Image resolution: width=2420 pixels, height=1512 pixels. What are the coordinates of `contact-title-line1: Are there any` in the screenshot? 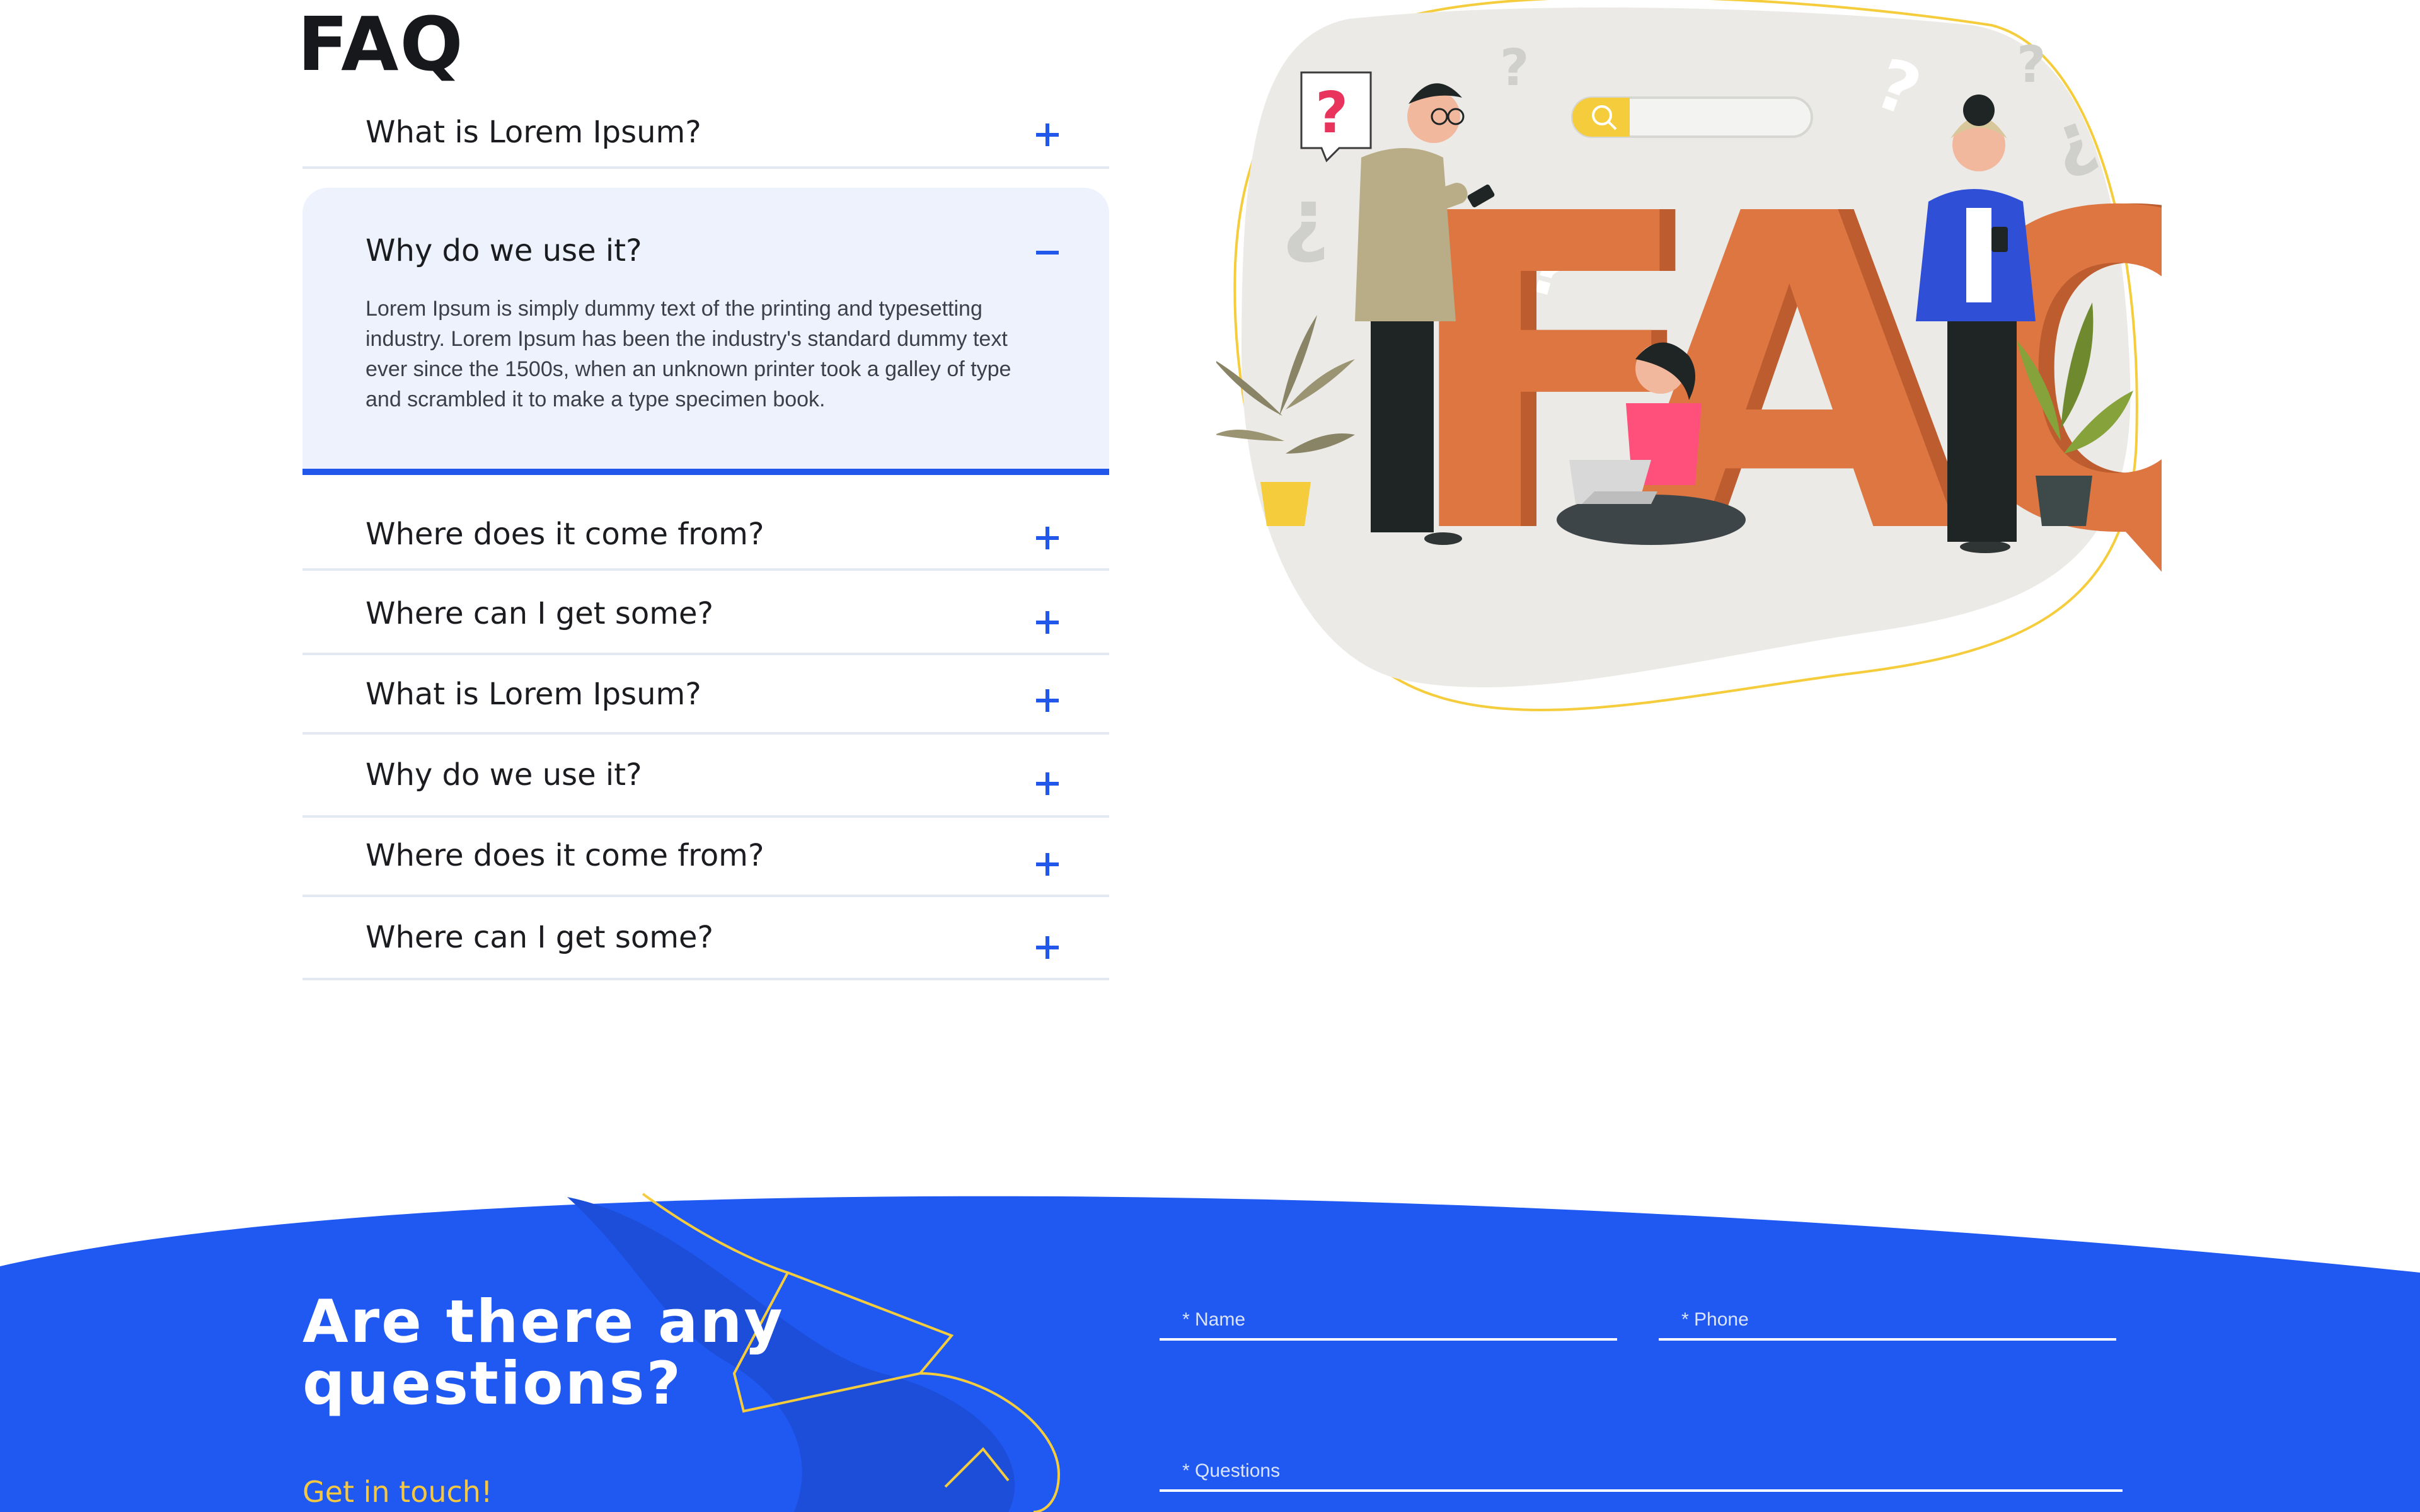 It's located at (544, 1322).